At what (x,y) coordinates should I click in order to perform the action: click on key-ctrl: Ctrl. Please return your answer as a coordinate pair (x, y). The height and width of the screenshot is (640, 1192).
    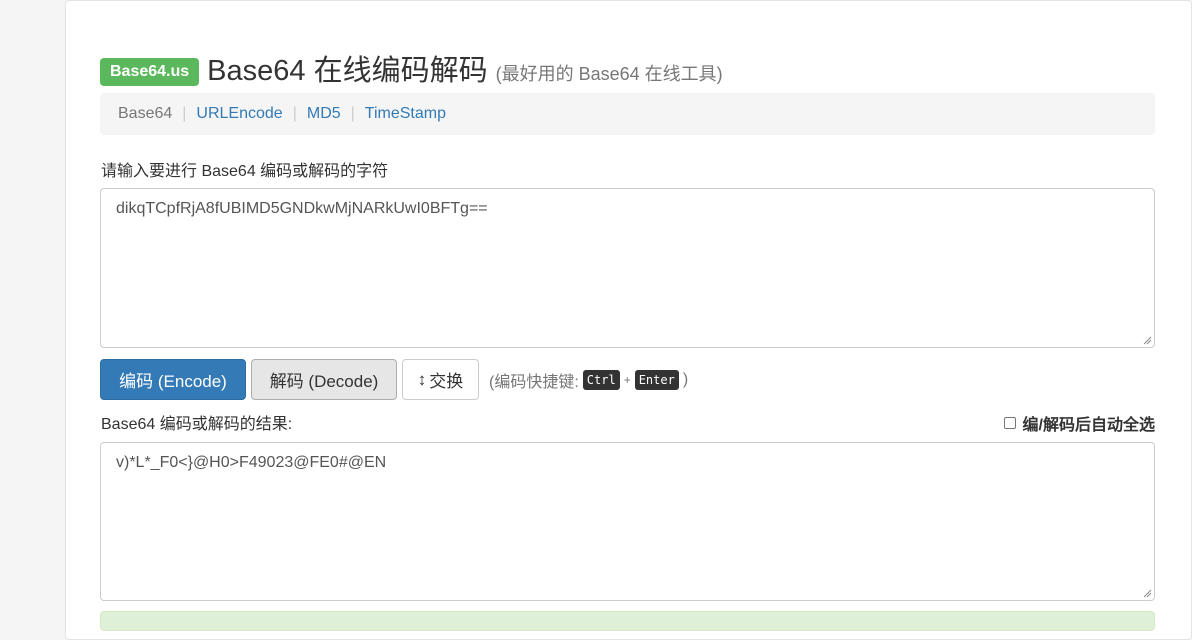
    Looking at the image, I should click on (601, 379).